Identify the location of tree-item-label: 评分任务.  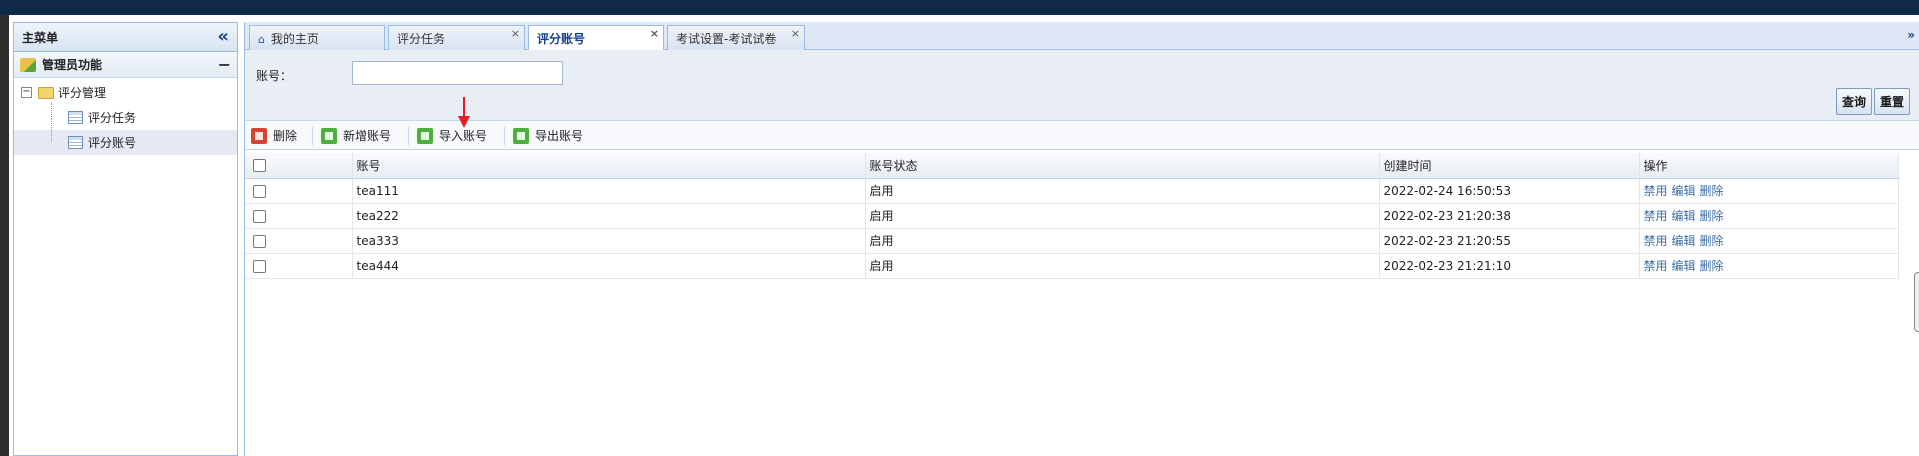
(112, 118).